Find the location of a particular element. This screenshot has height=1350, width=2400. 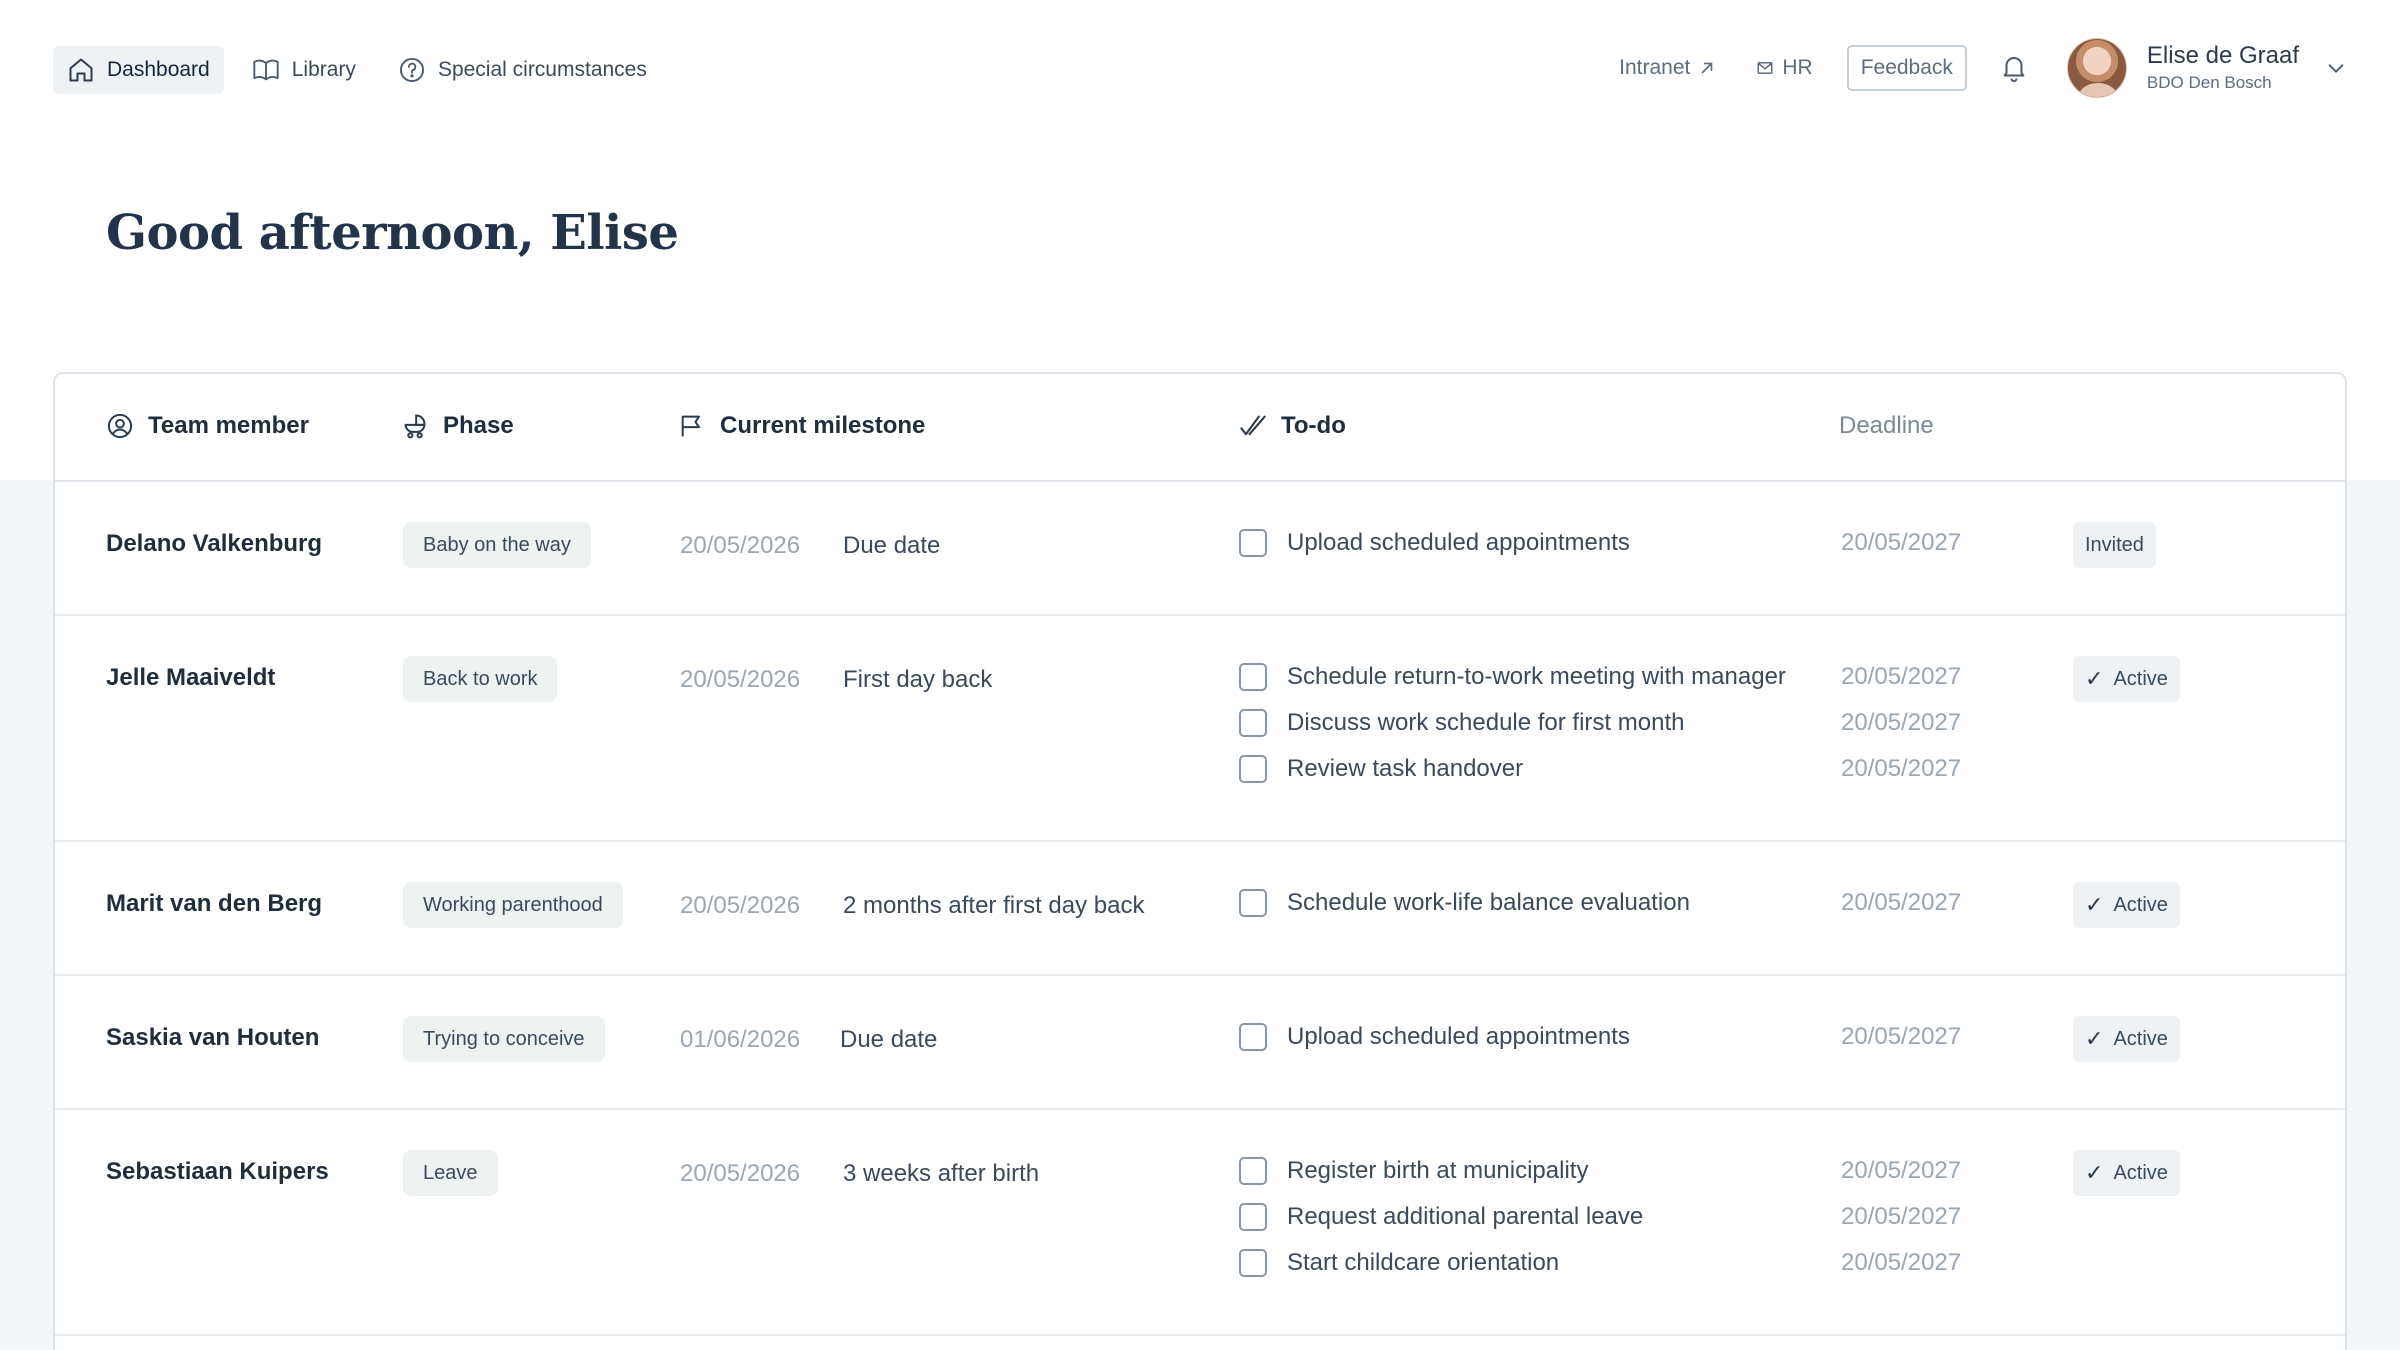

header-phase: Phase is located at coordinates (457, 426).